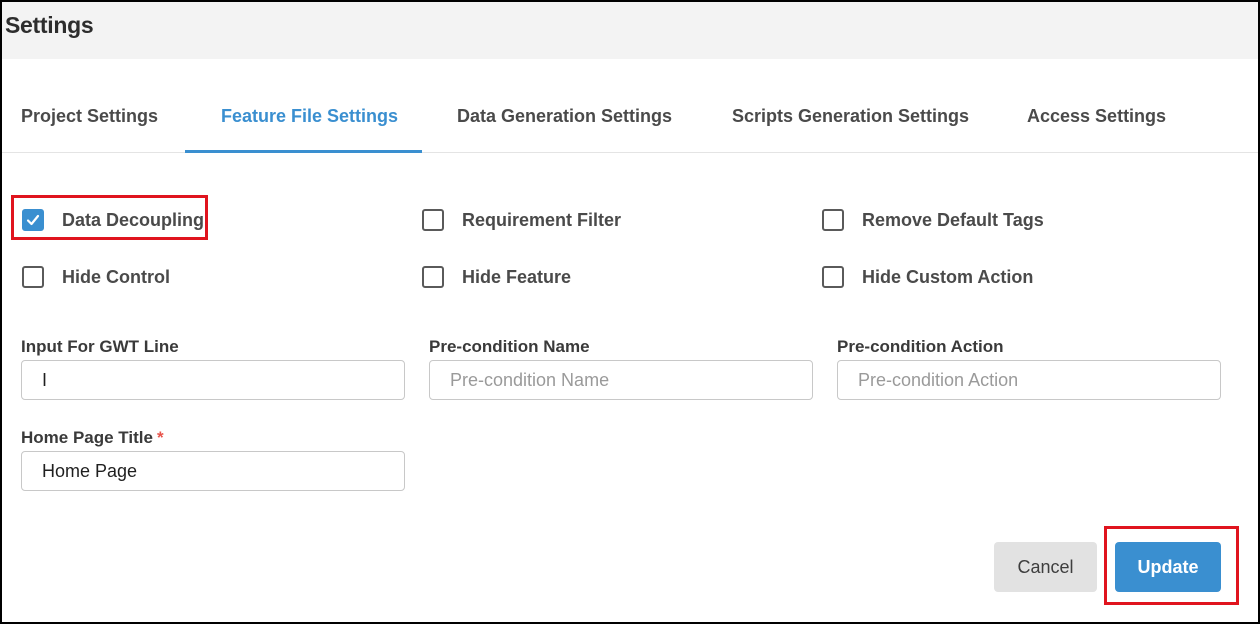  What do you see at coordinates (33, 277) in the screenshot?
I see `hide-control-checkbox` at bounding box center [33, 277].